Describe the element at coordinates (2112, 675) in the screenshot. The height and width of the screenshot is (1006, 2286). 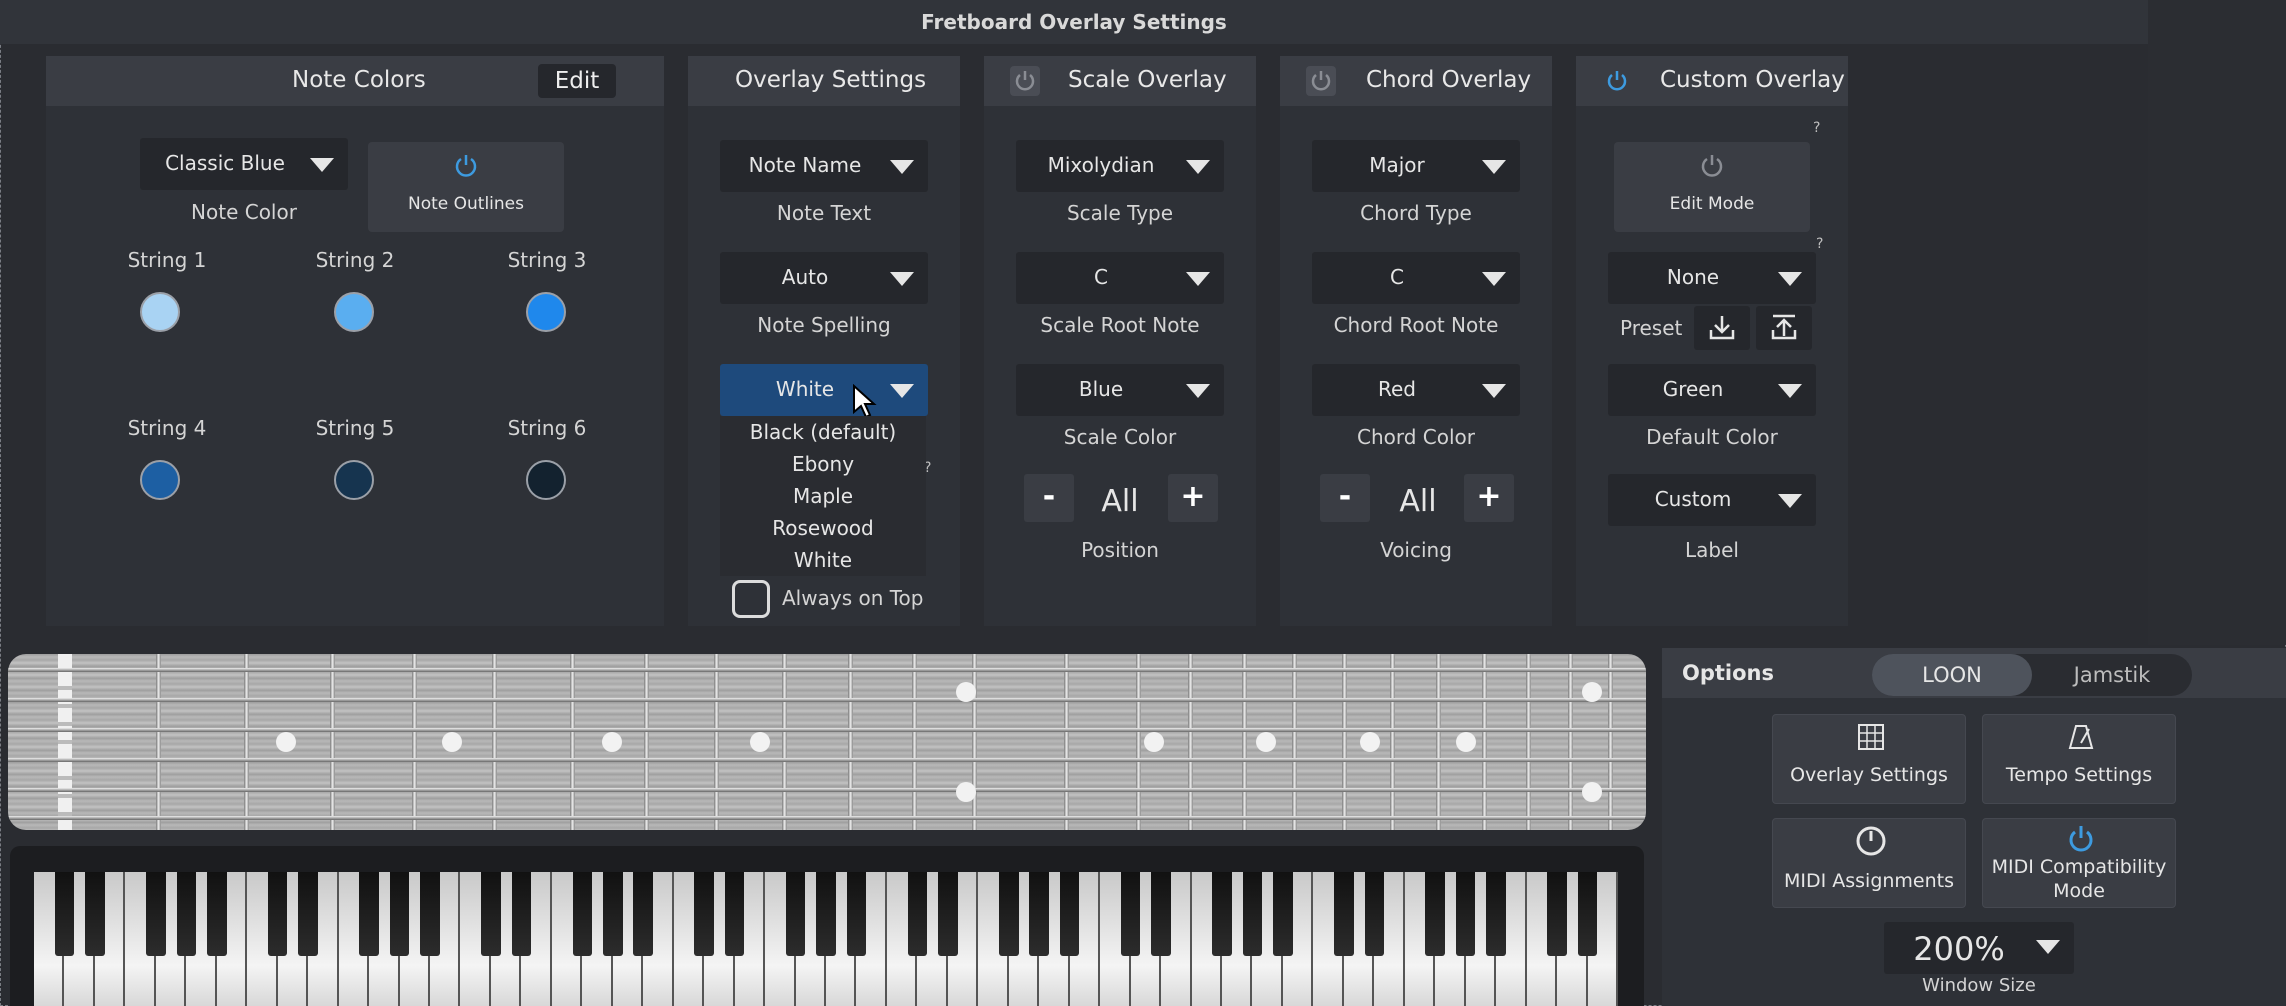
I see `segment-jamstik: Jamstik` at that location.